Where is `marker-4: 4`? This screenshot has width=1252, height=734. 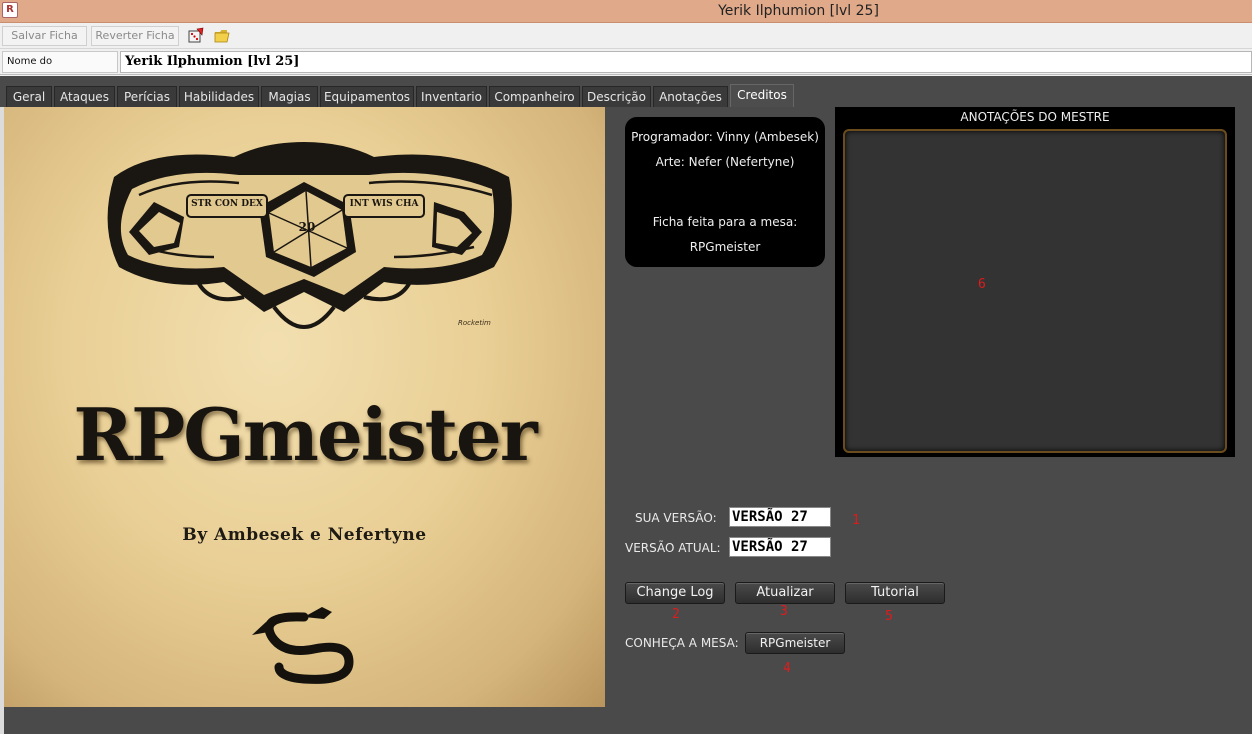
marker-4: 4 is located at coordinates (787, 668).